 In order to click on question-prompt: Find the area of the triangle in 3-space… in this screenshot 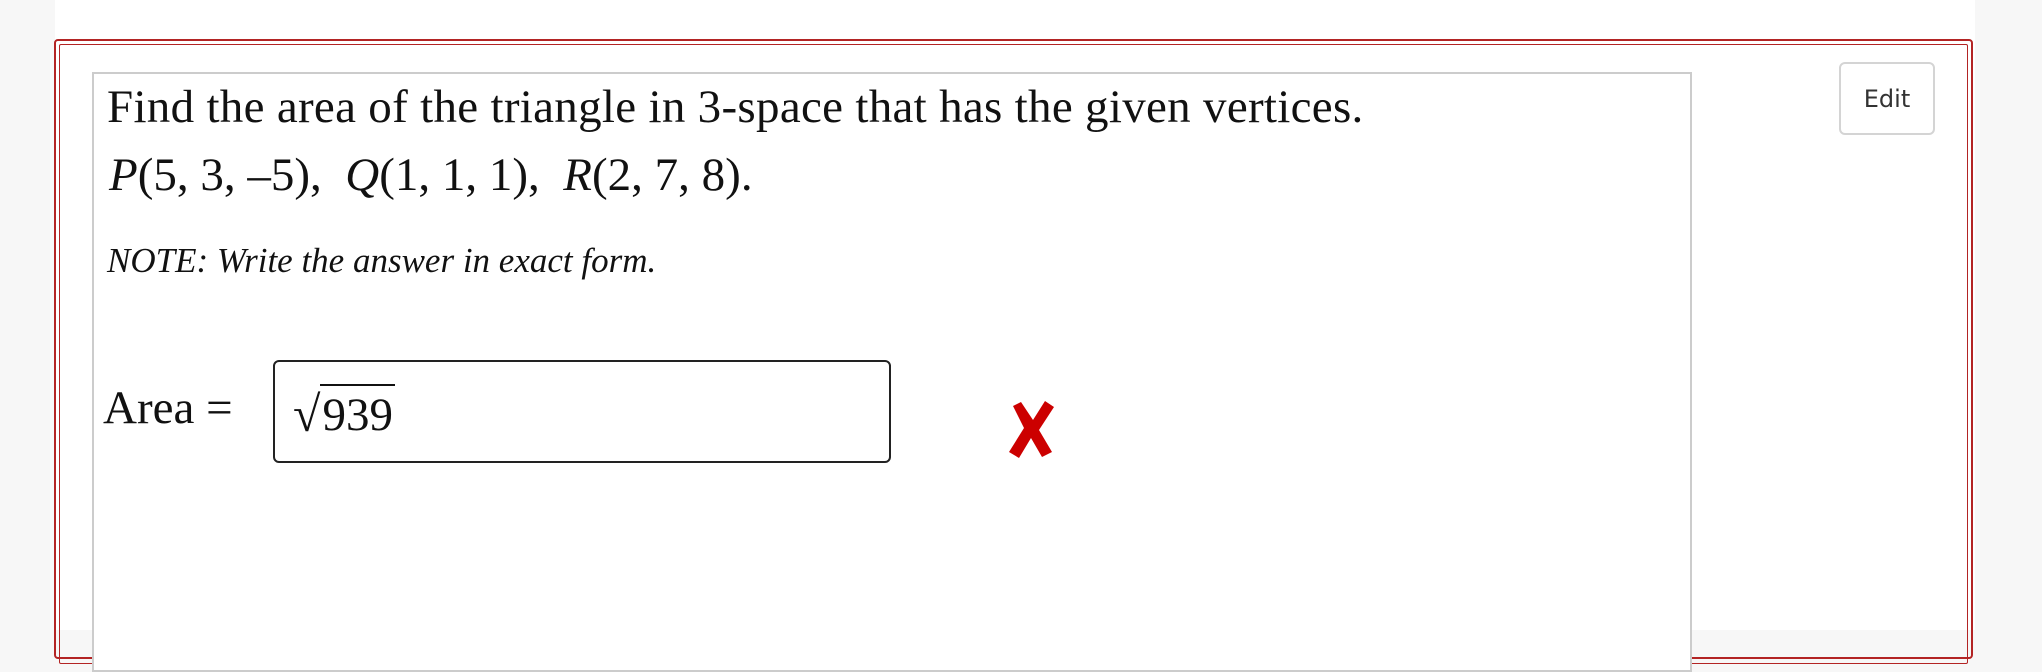, I will do `click(735, 107)`.